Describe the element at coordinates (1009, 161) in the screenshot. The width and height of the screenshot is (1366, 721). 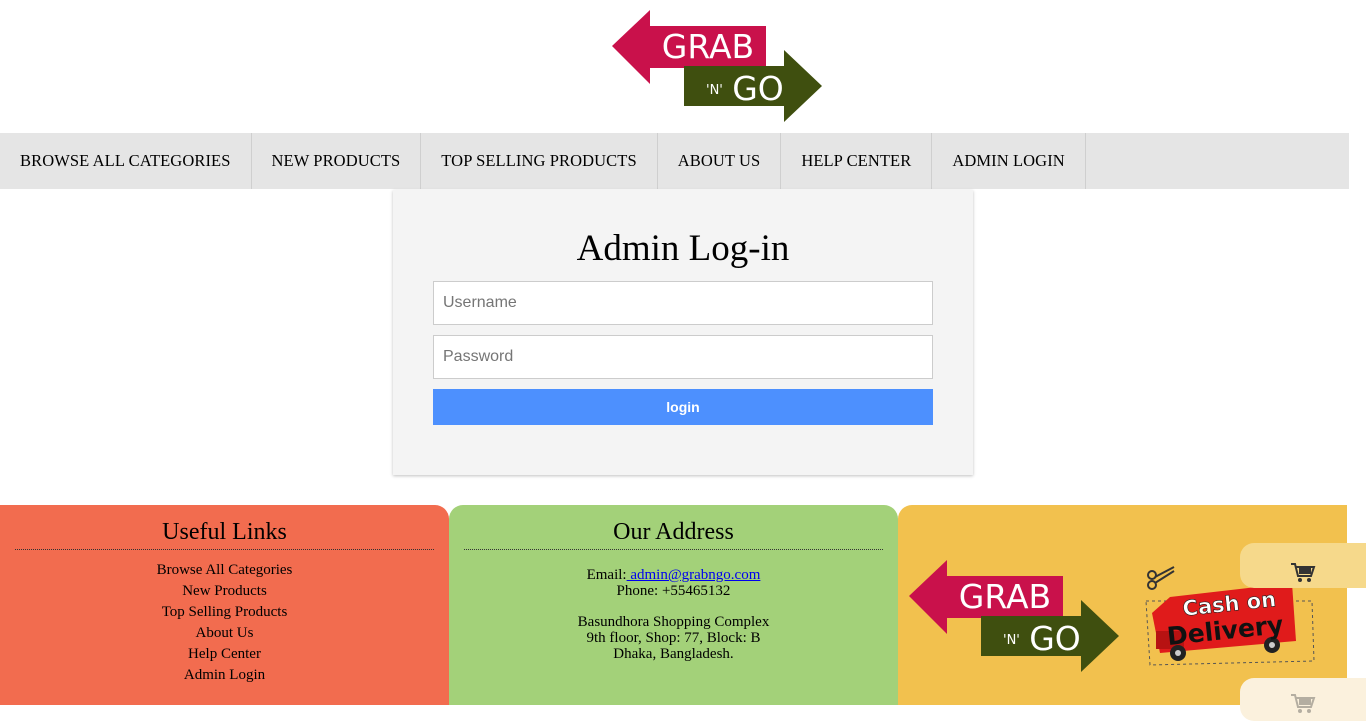
I see `nav-admin-login: ADMIN LOGIN` at that location.